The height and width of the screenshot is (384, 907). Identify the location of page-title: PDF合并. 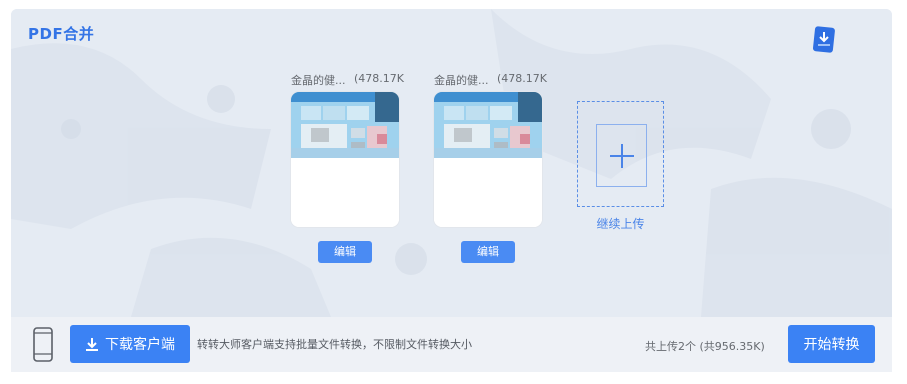
(61, 34).